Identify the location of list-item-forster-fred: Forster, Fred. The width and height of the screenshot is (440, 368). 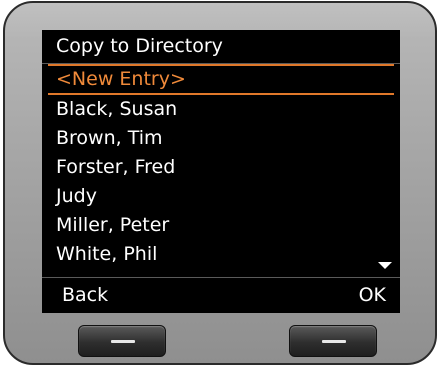
(221, 167).